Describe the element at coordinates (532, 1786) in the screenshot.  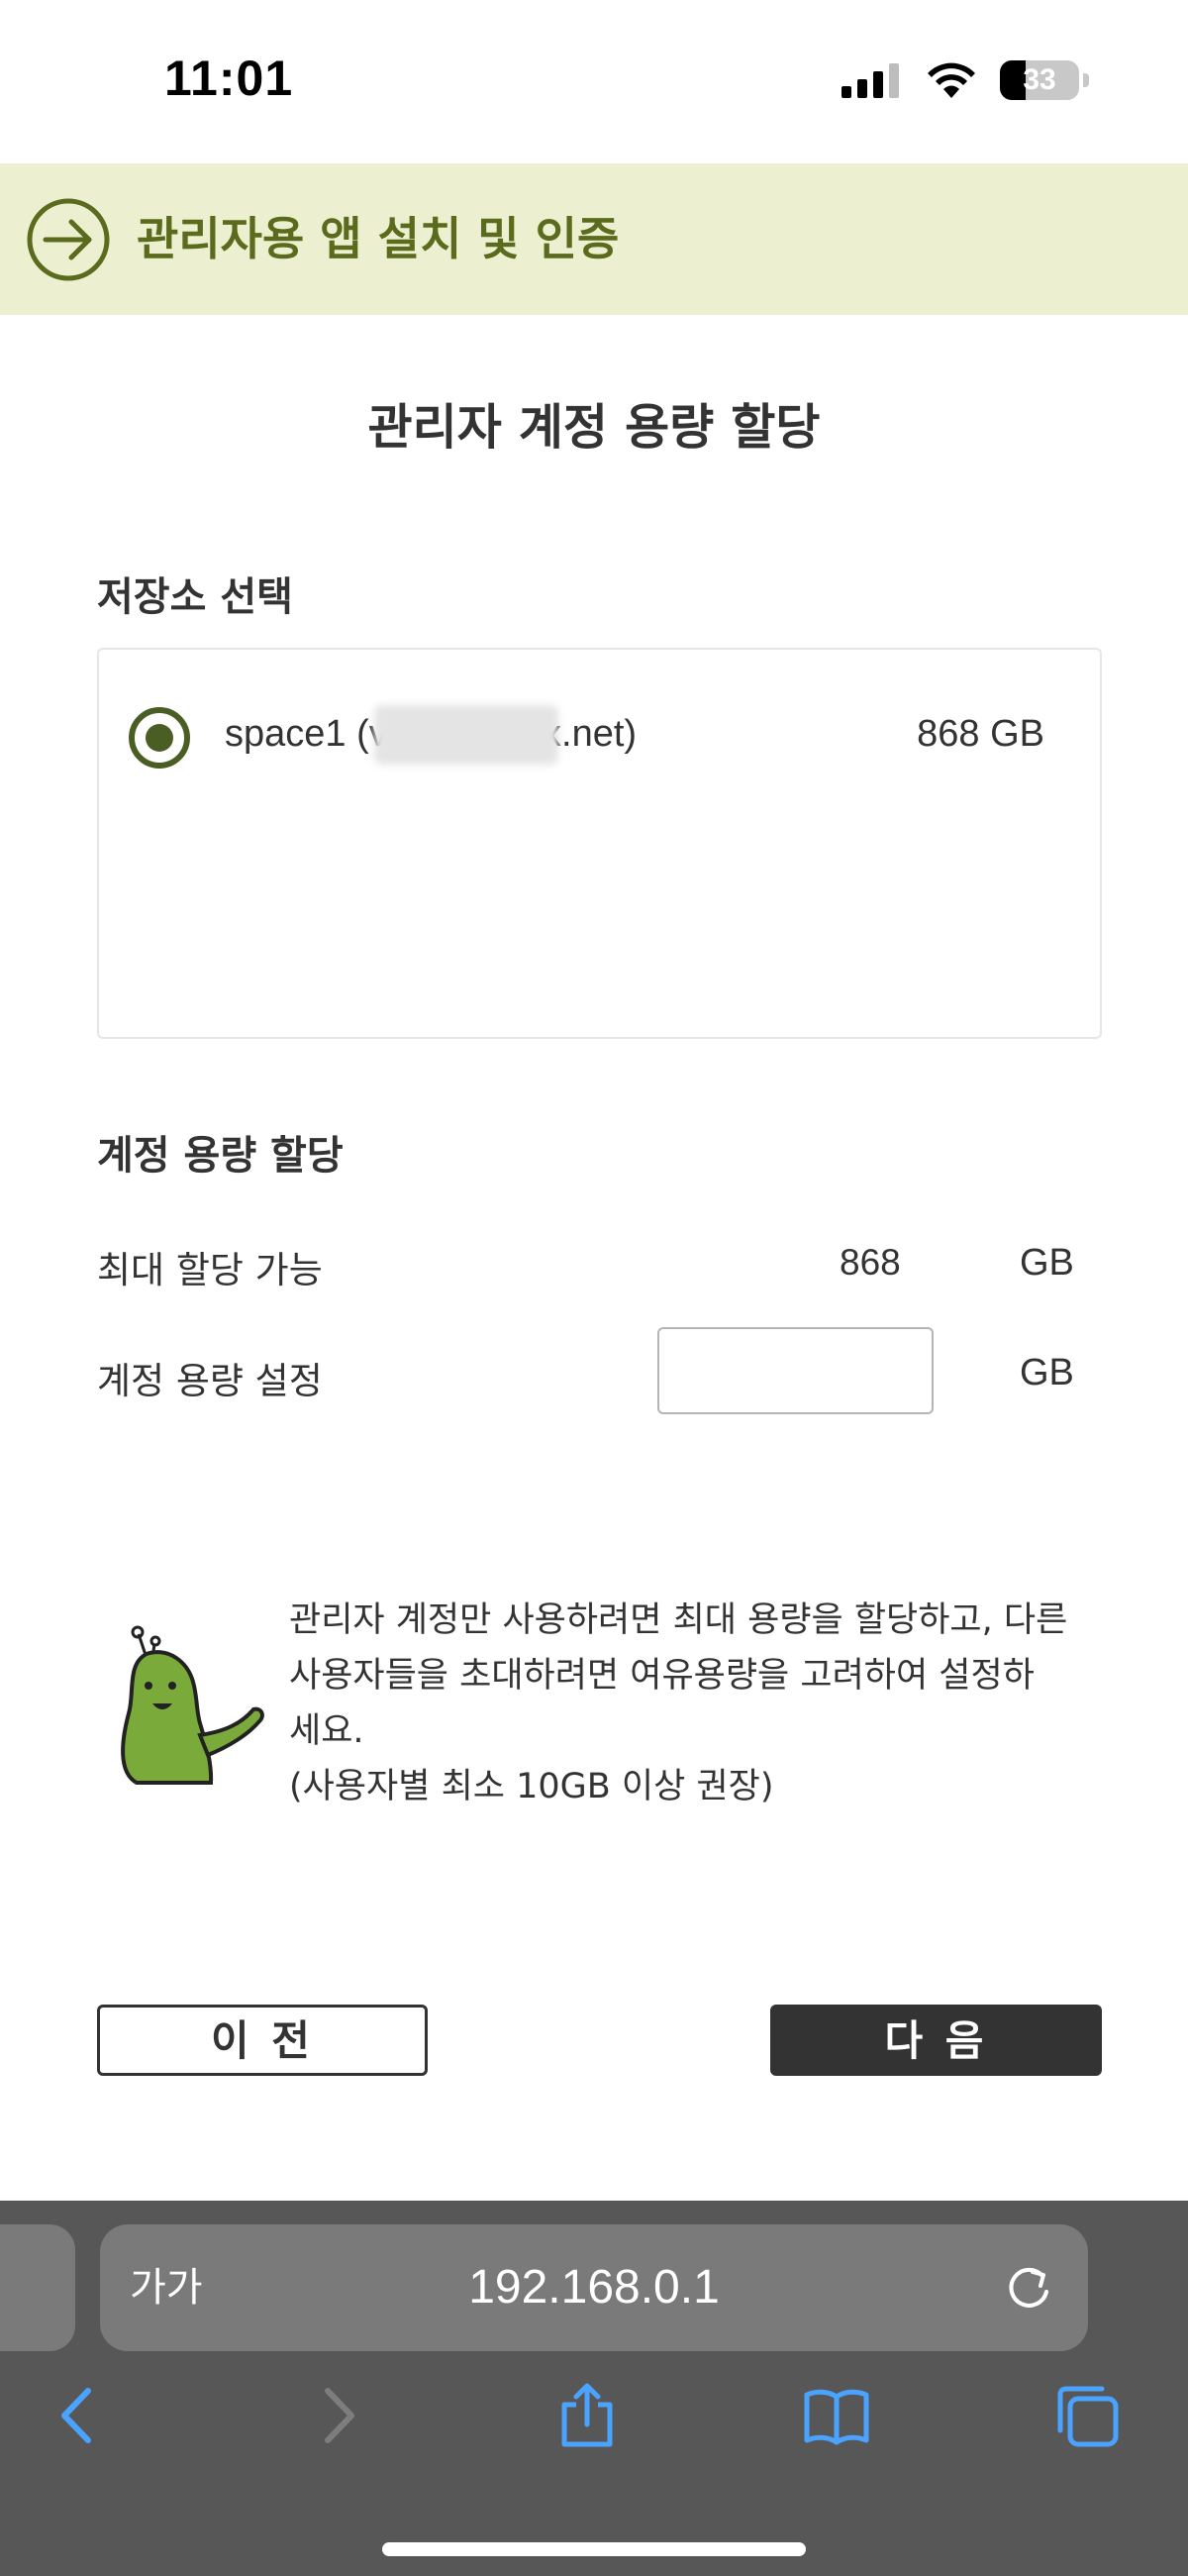
I see `info-line: (사용자별 최소 10GB 이상 권장)` at that location.